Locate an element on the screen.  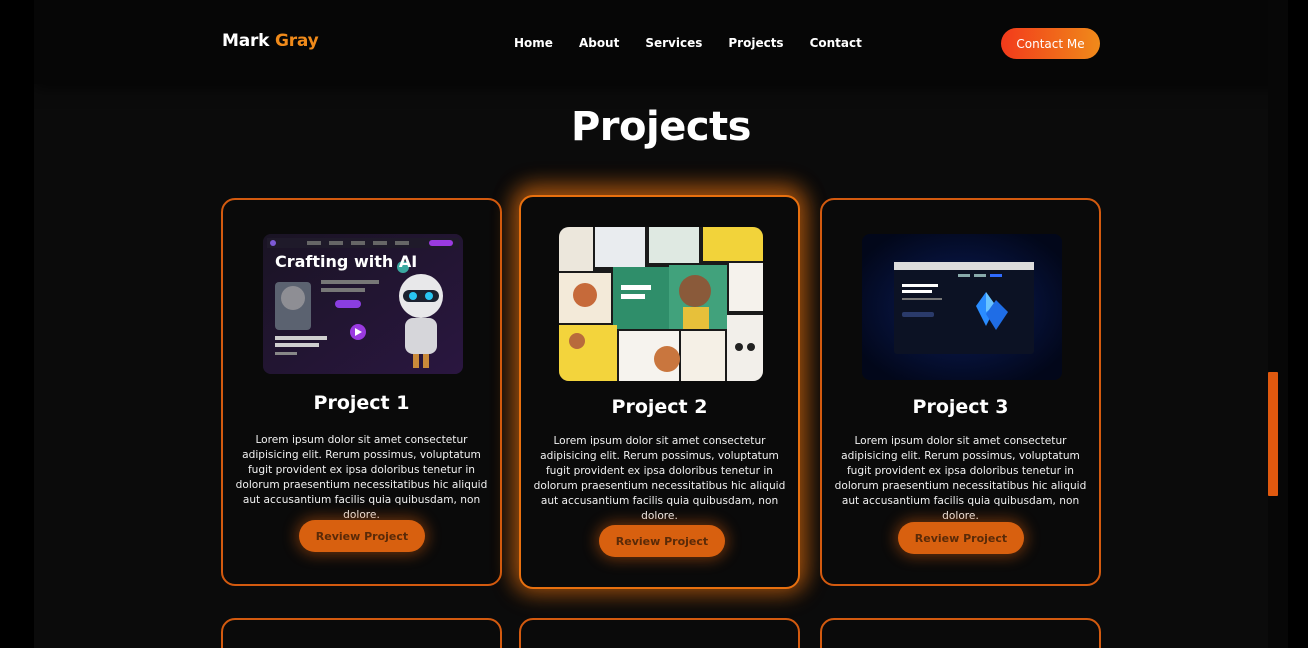
nav-link-projects: Projects is located at coordinates (755, 43).